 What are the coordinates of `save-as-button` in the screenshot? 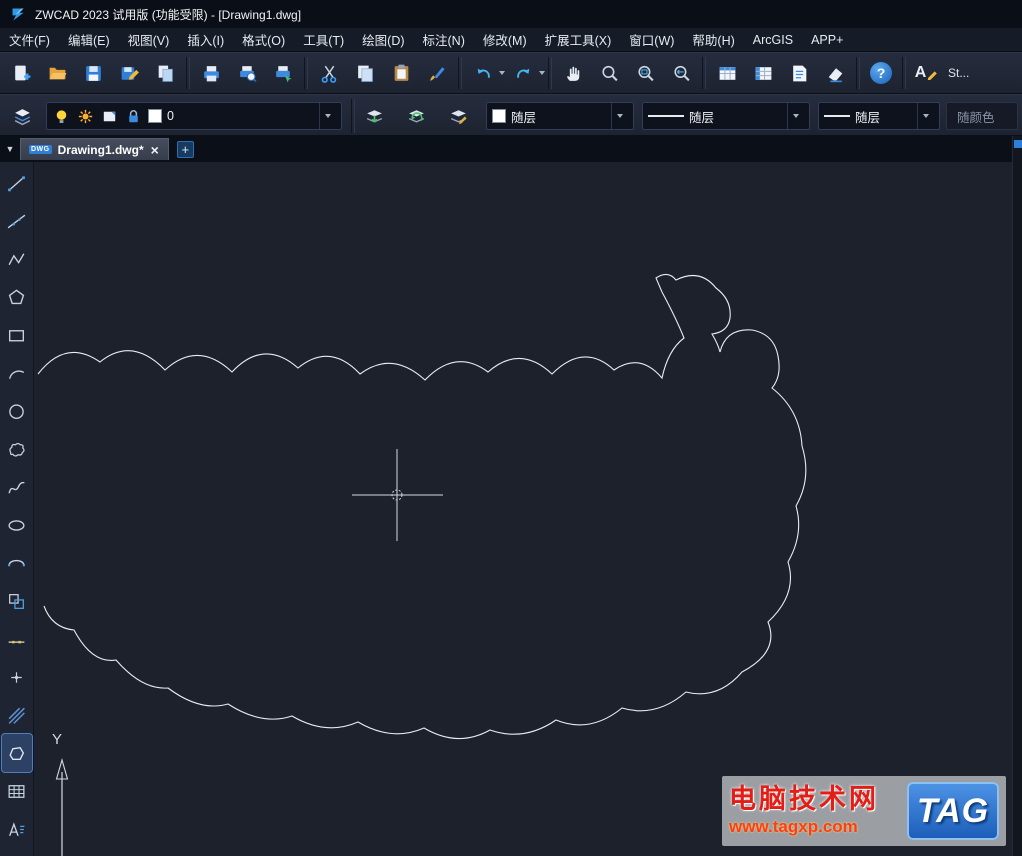 It's located at (129, 73).